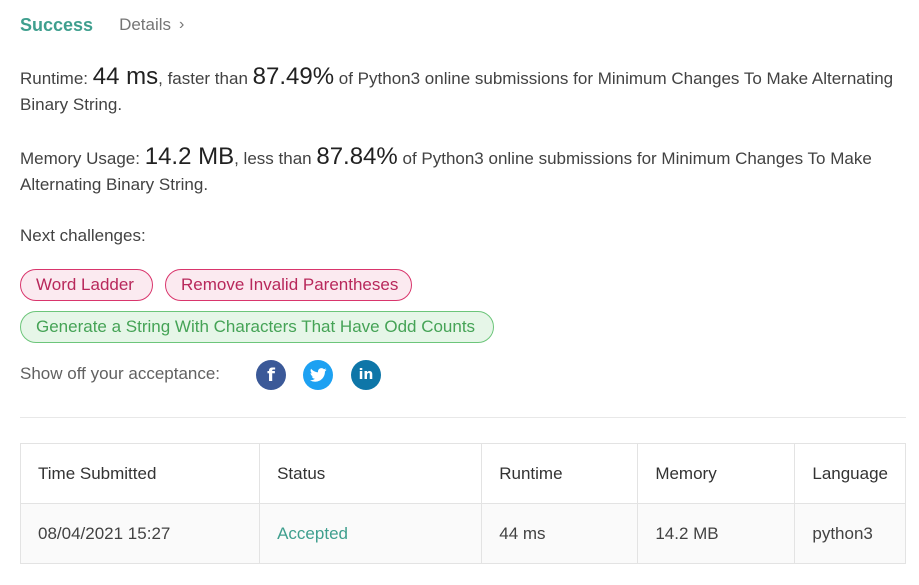  Describe the element at coordinates (56, 25) in the screenshot. I see `status-title: Success` at that location.